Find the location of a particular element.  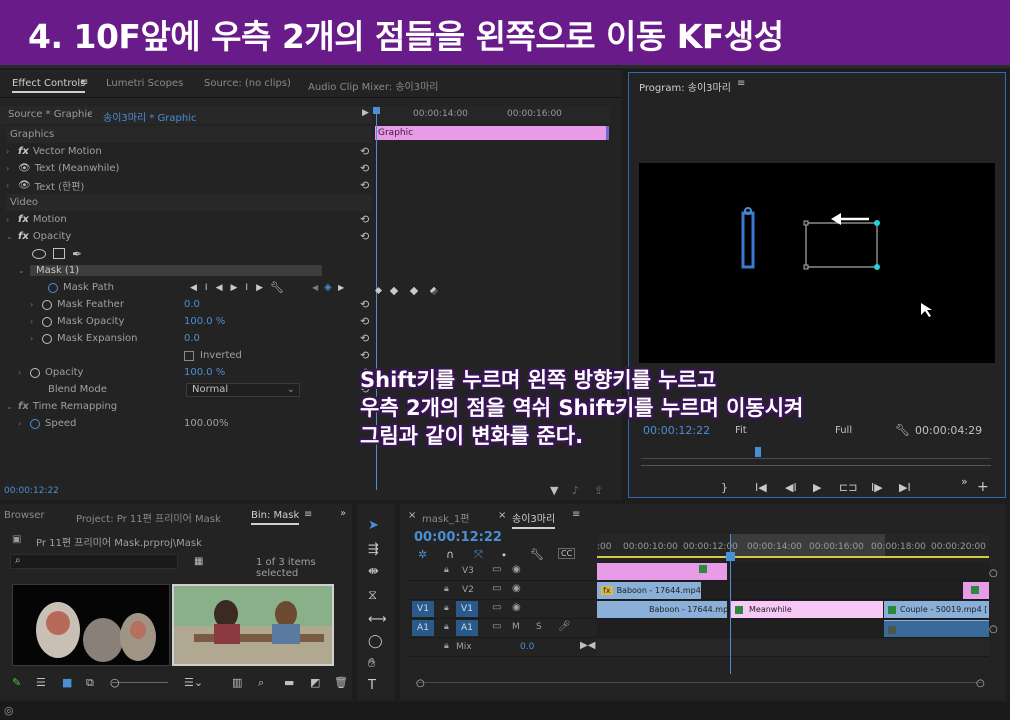

clip-audio-couple is located at coordinates (936, 628).